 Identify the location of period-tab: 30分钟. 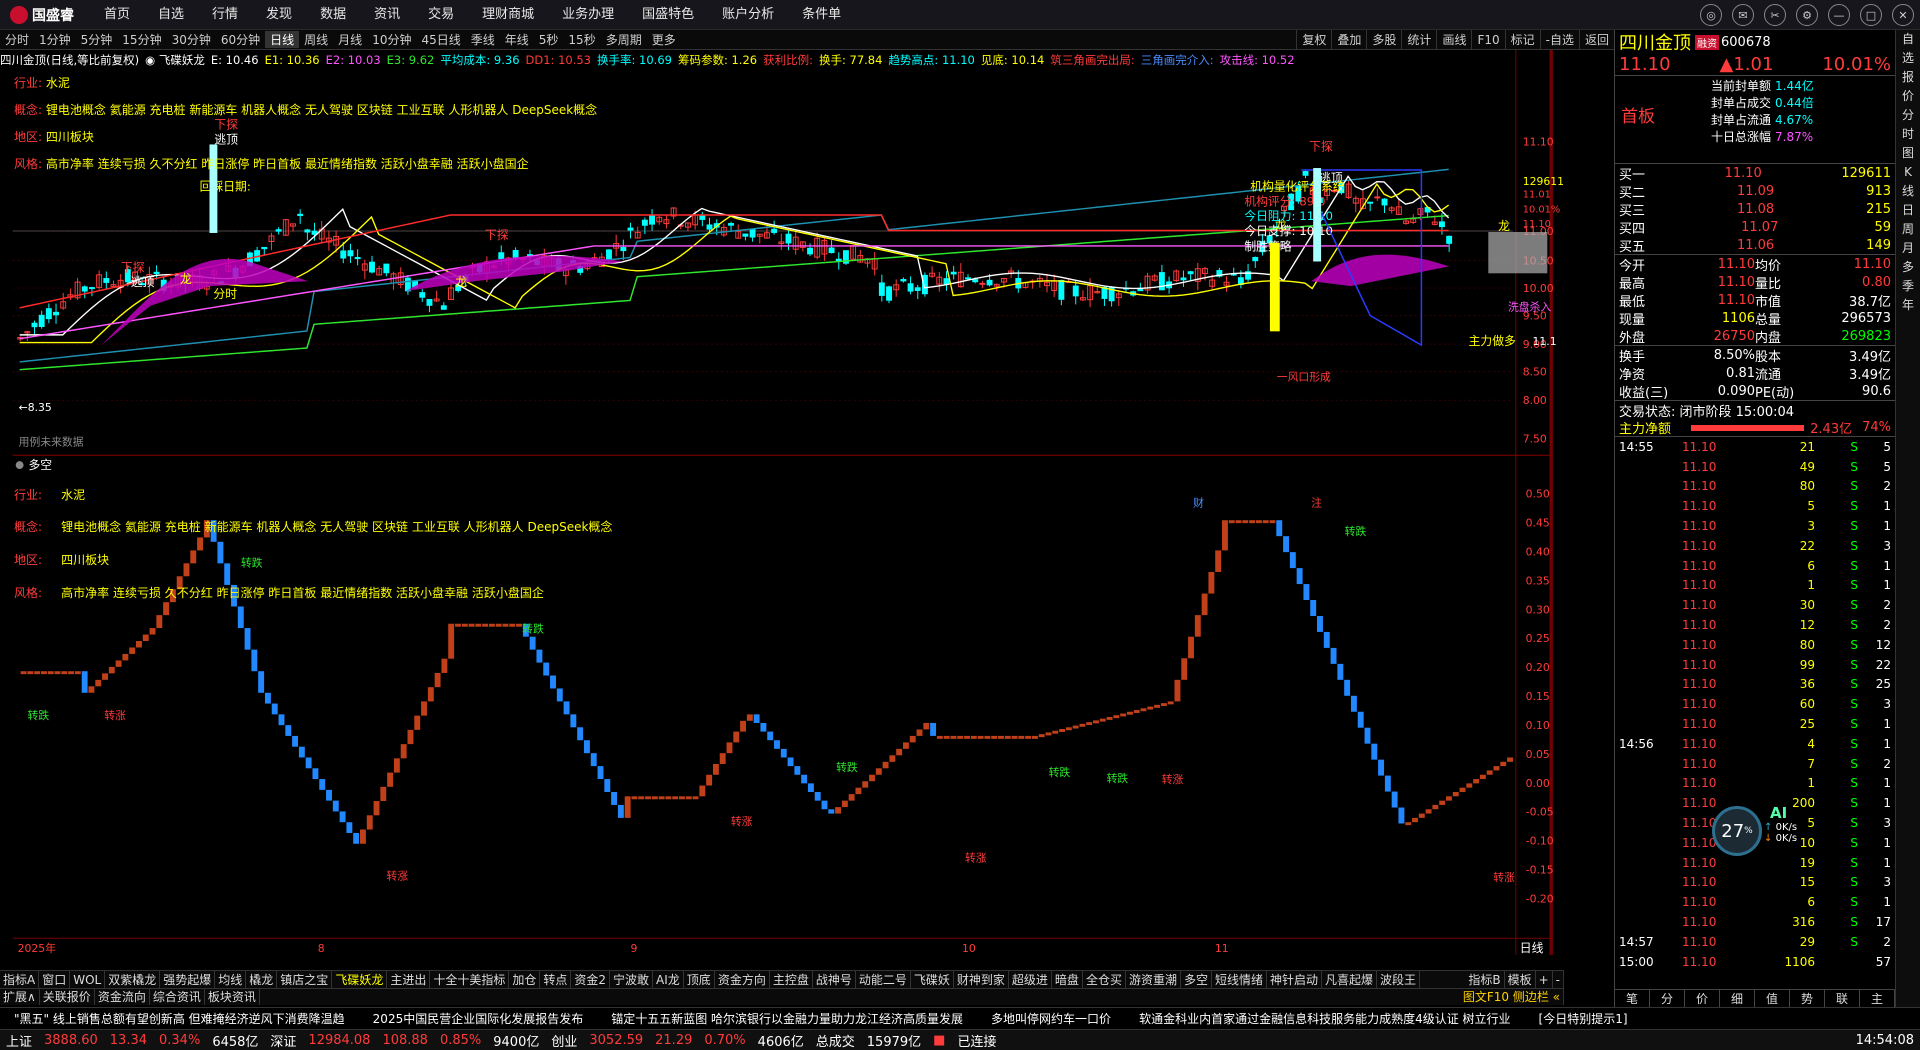
(191, 39).